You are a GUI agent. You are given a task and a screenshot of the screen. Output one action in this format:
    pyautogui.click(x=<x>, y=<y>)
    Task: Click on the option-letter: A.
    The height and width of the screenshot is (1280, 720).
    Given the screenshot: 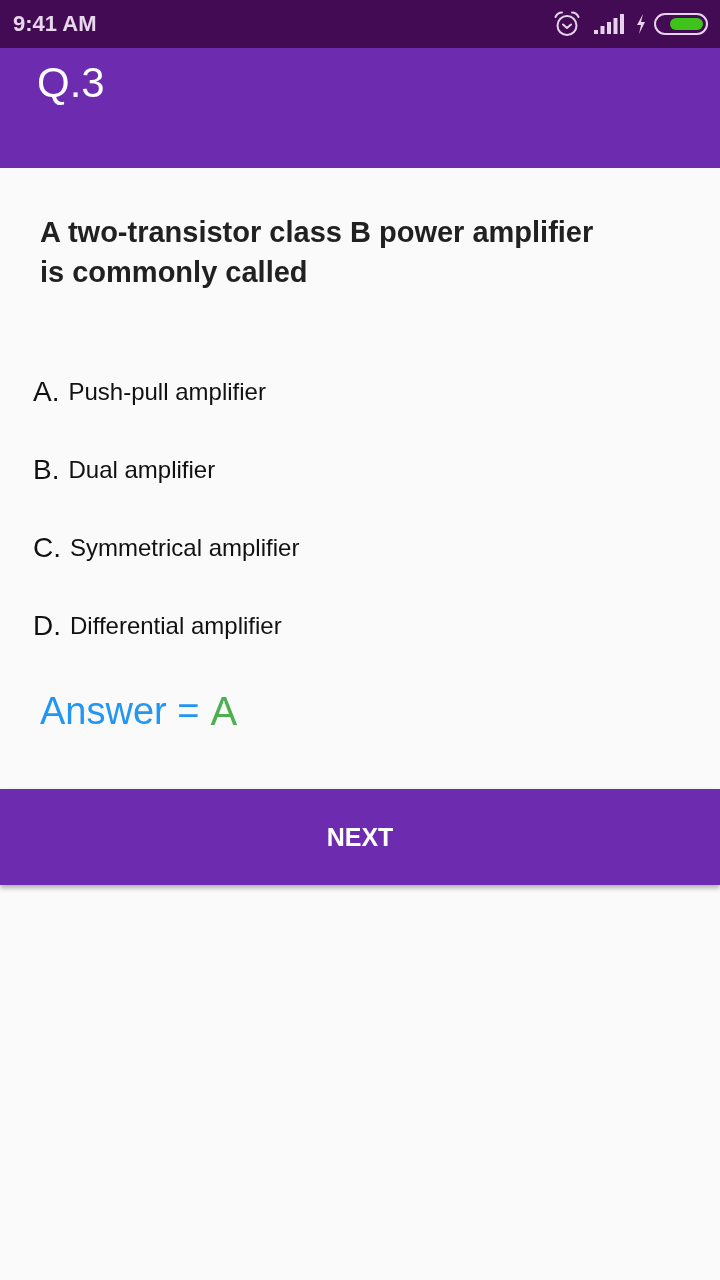 What is the action you would take?
    pyautogui.click(x=46, y=392)
    